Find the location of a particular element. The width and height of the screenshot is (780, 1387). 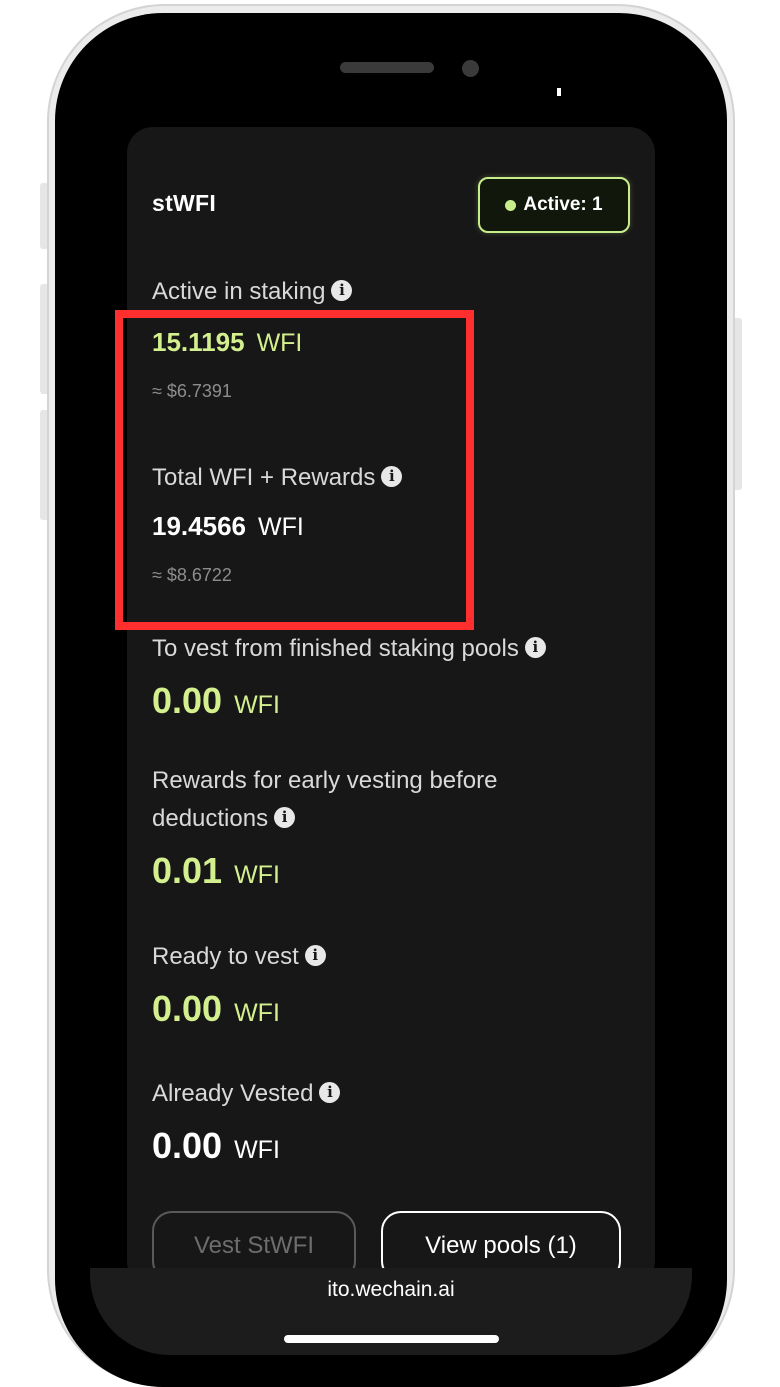

highlight-annotation-box is located at coordinates (294, 470).